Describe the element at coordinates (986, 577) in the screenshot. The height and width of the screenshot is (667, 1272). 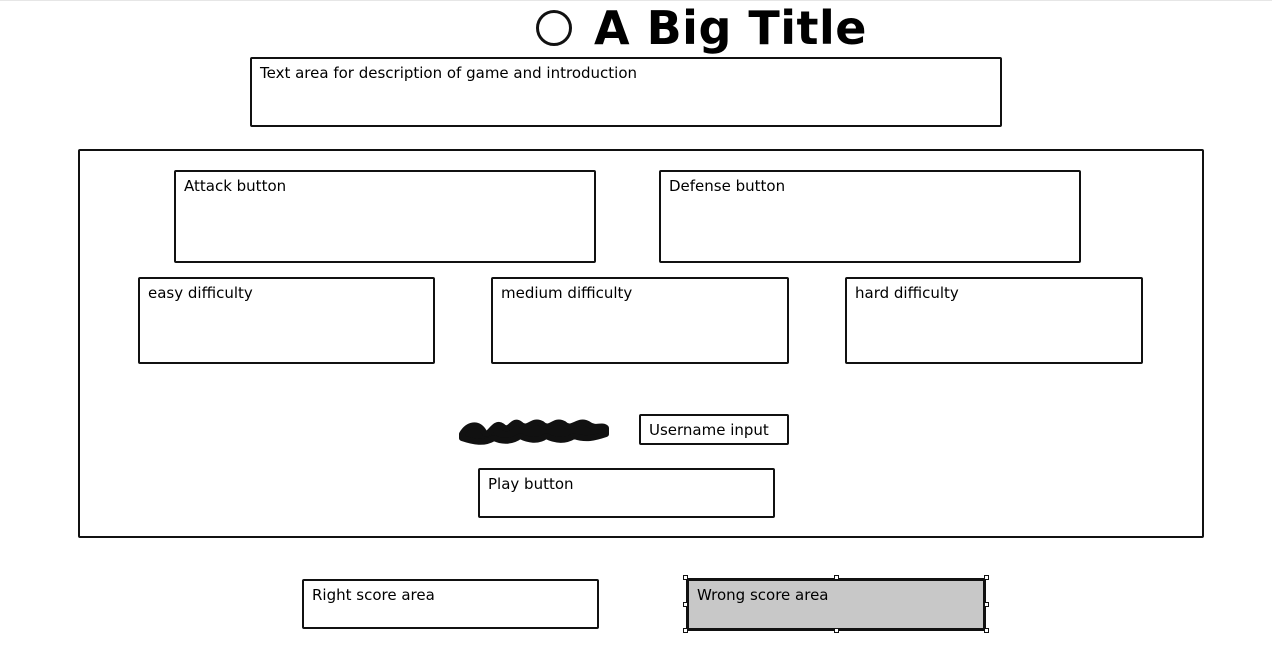
I see `resize-handle-top-right` at that location.